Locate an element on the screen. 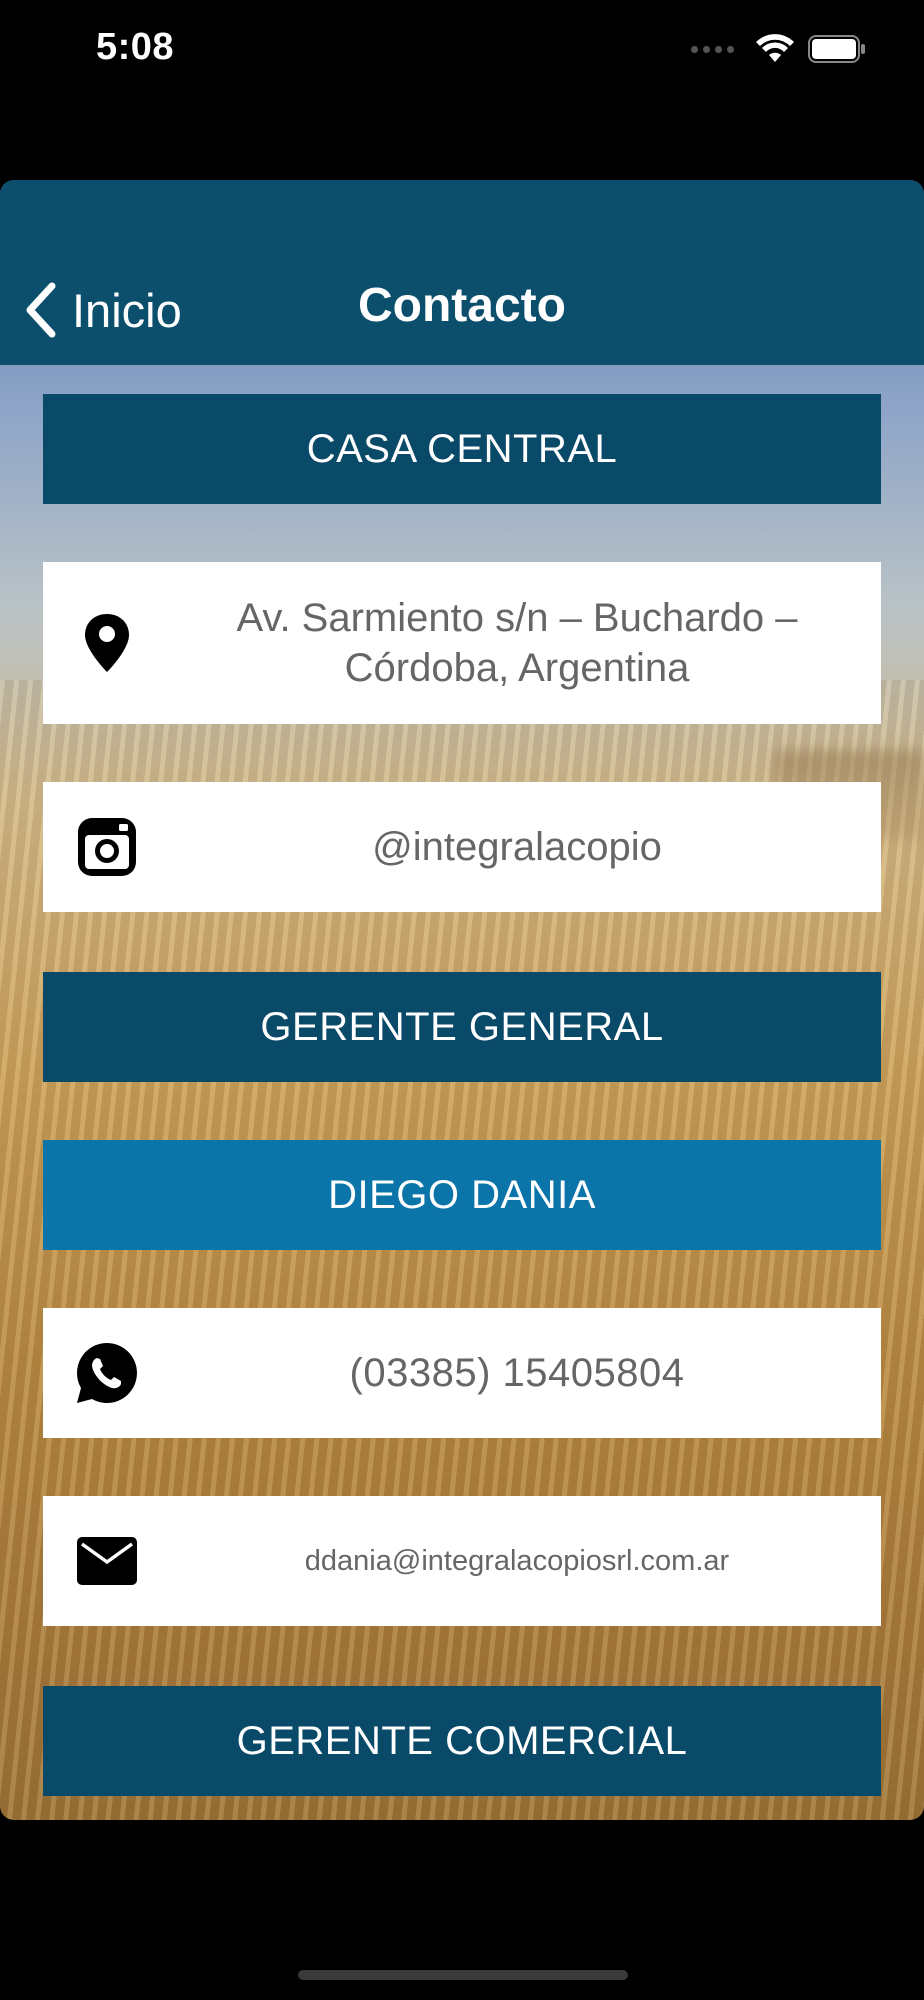 The width and height of the screenshot is (924, 2000). gerente-general-label: GERENTE GENERAL is located at coordinates (462, 1026).